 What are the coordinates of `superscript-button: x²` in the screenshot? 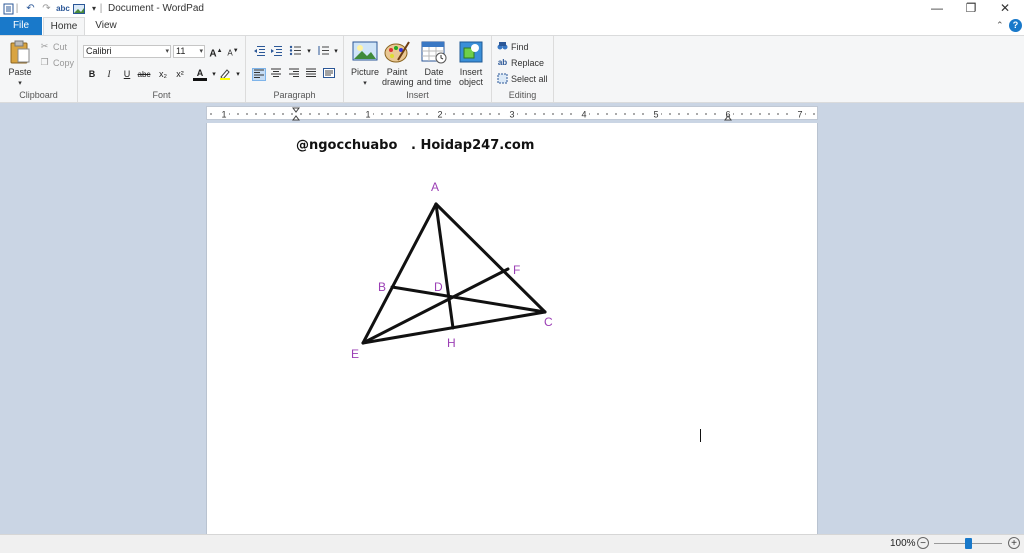 It's located at (180, 74).